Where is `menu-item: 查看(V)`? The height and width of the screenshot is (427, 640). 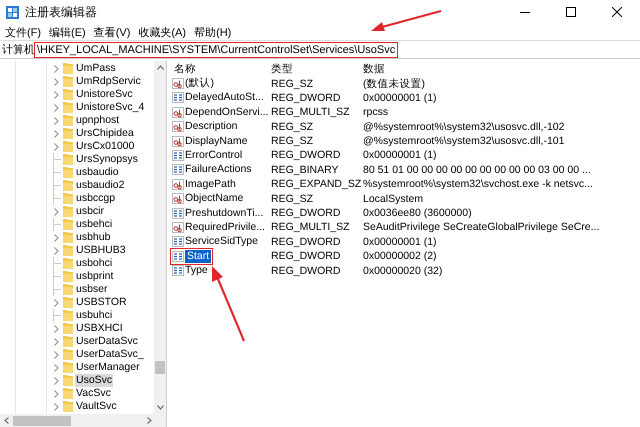 menu-item: 查看(V) is located at coordinates (112, 32).